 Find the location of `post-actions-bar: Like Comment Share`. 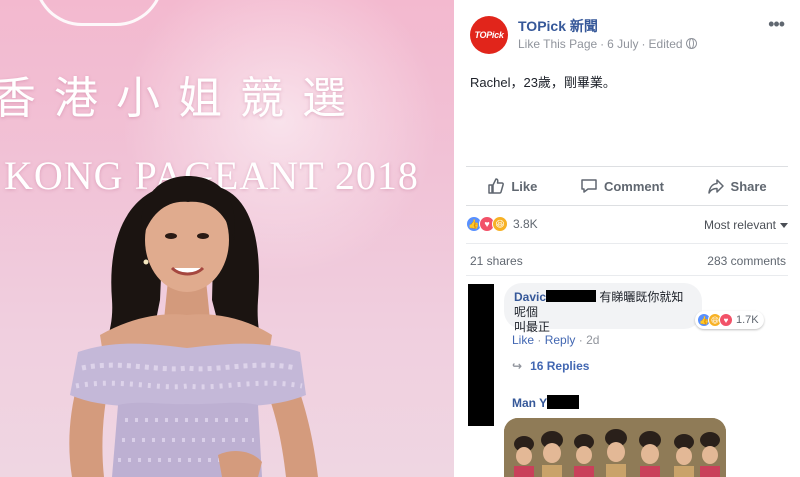

post-actions-bar: Like Comment Share is located at coordinates (627, 186).